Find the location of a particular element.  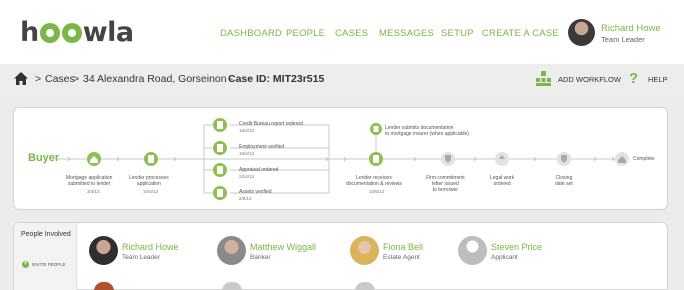

person-name: Richard Howe is located at coordinates (150, 247).